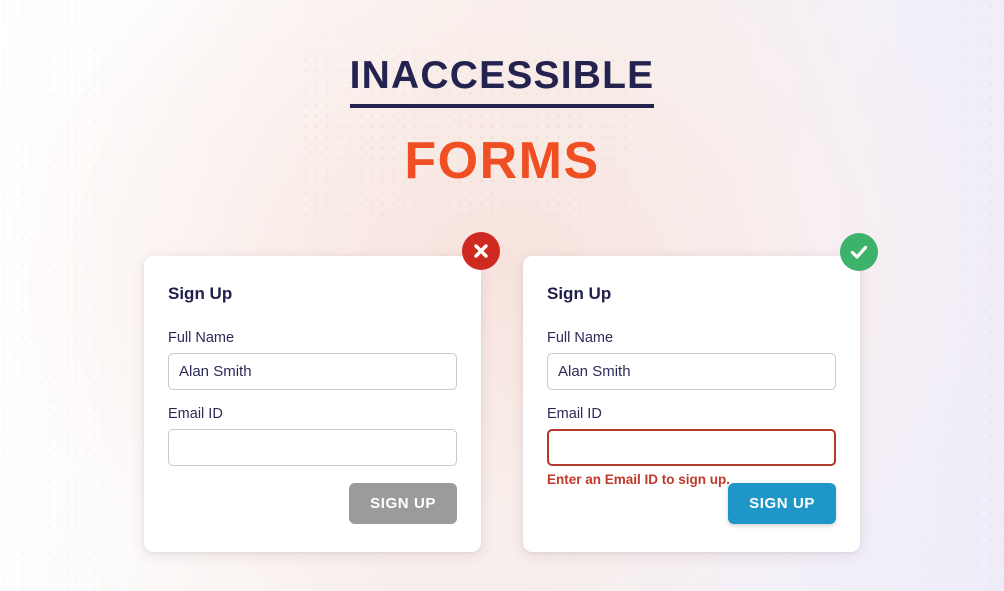  Describe the element at coordinates (574, 414) in the screenshot. I see `label-email-accessible: Email ID` at that location.